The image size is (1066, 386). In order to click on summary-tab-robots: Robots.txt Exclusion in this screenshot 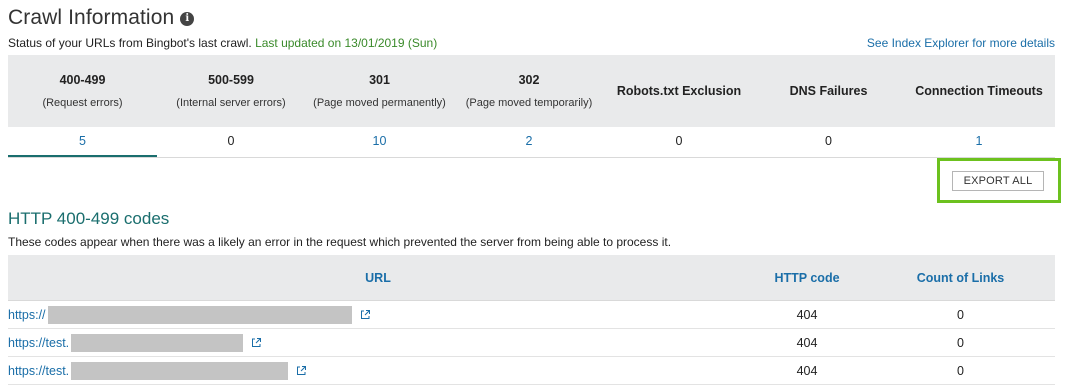, I will do `click(679, 91)`.